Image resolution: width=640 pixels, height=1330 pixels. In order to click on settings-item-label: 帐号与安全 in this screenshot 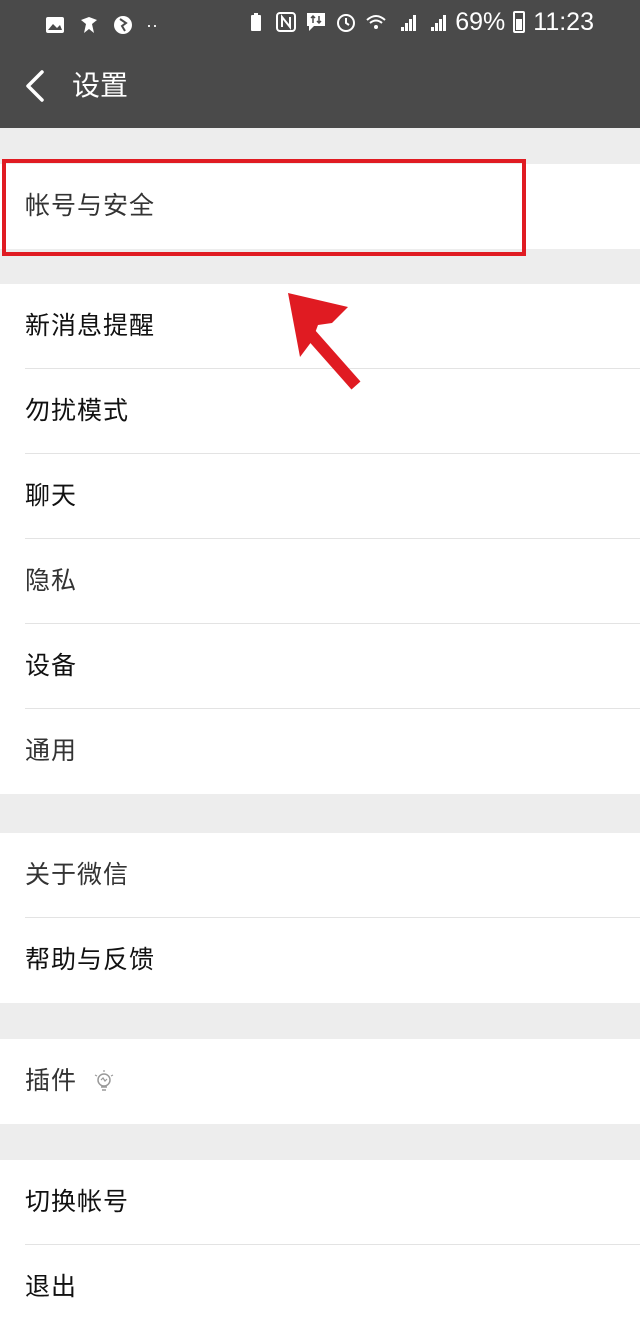, I will do `click(90, 205)`.